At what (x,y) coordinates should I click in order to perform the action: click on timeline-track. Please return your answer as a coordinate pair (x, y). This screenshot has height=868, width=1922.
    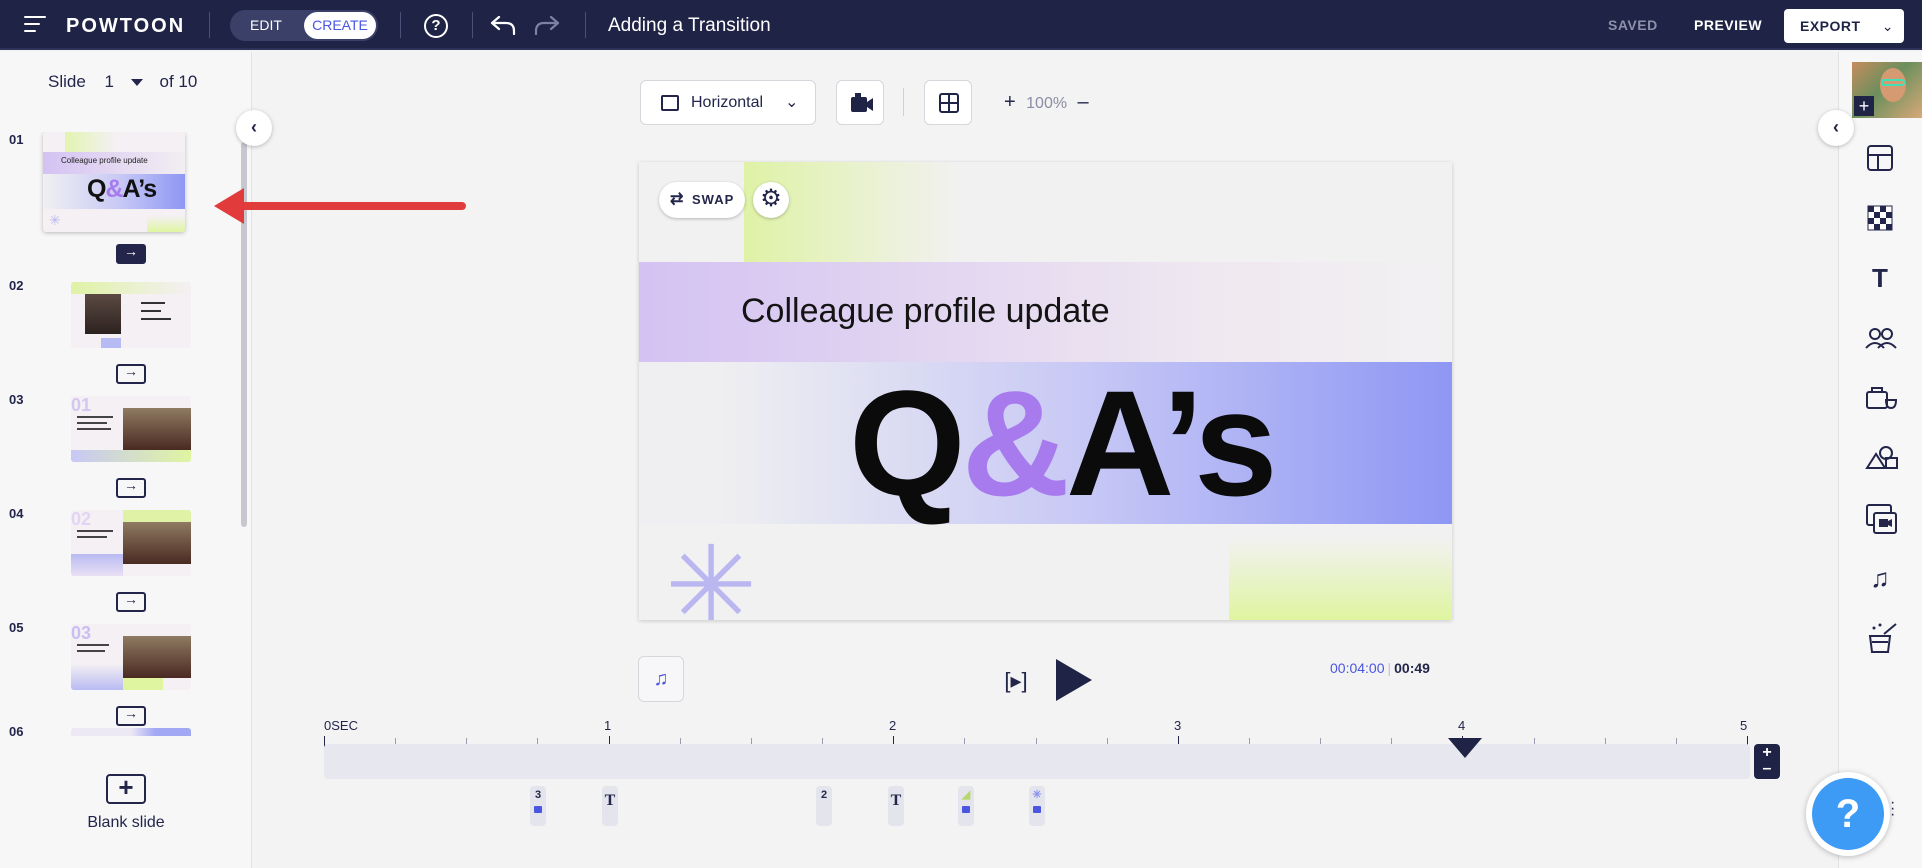
    Looking at the image, I should click on (1037, 761).